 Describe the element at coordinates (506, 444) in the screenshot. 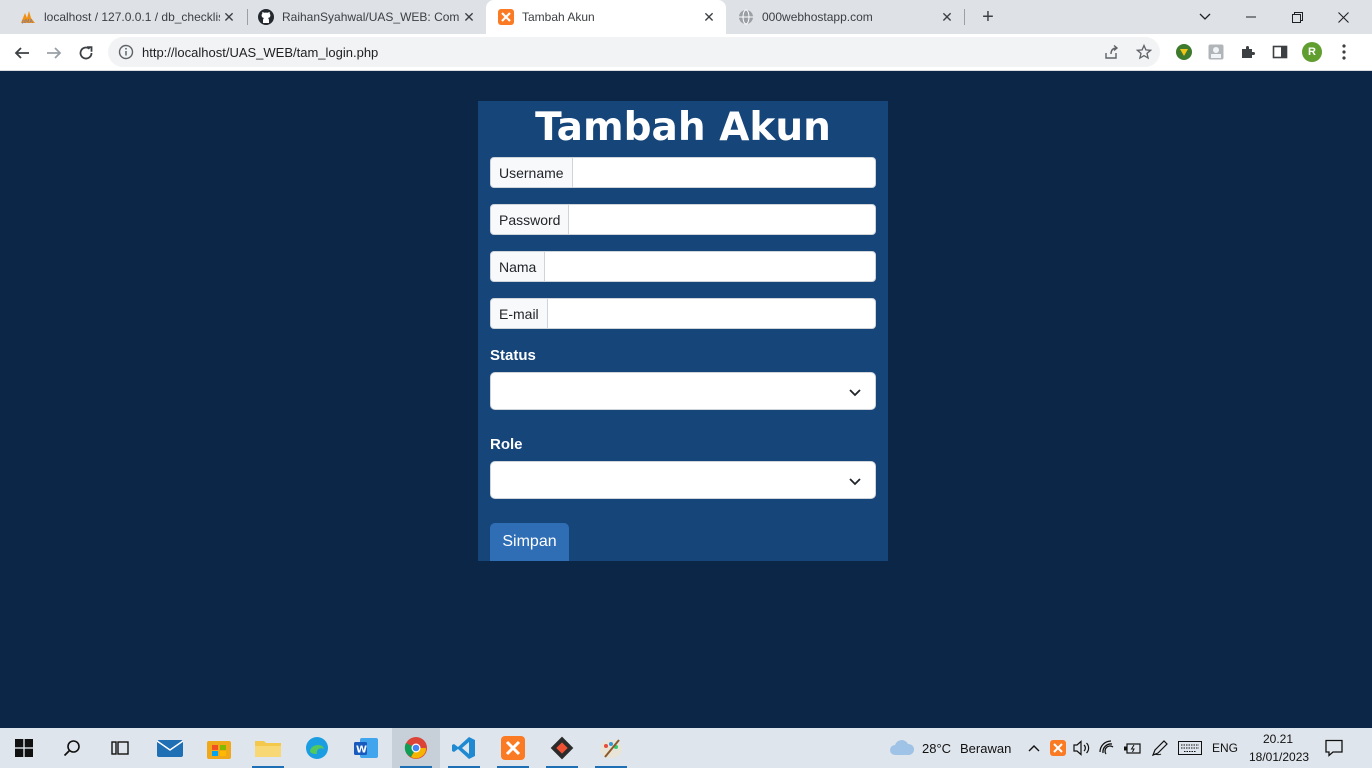

I see `role-label: Role` at that location.